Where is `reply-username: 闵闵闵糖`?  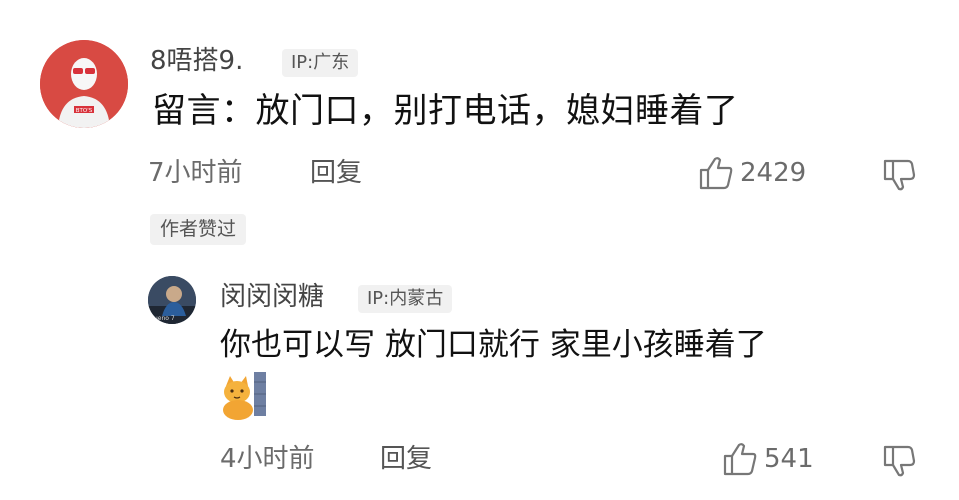 reply-username: 闵闵闵糖 is located at coordinates (272, 297).